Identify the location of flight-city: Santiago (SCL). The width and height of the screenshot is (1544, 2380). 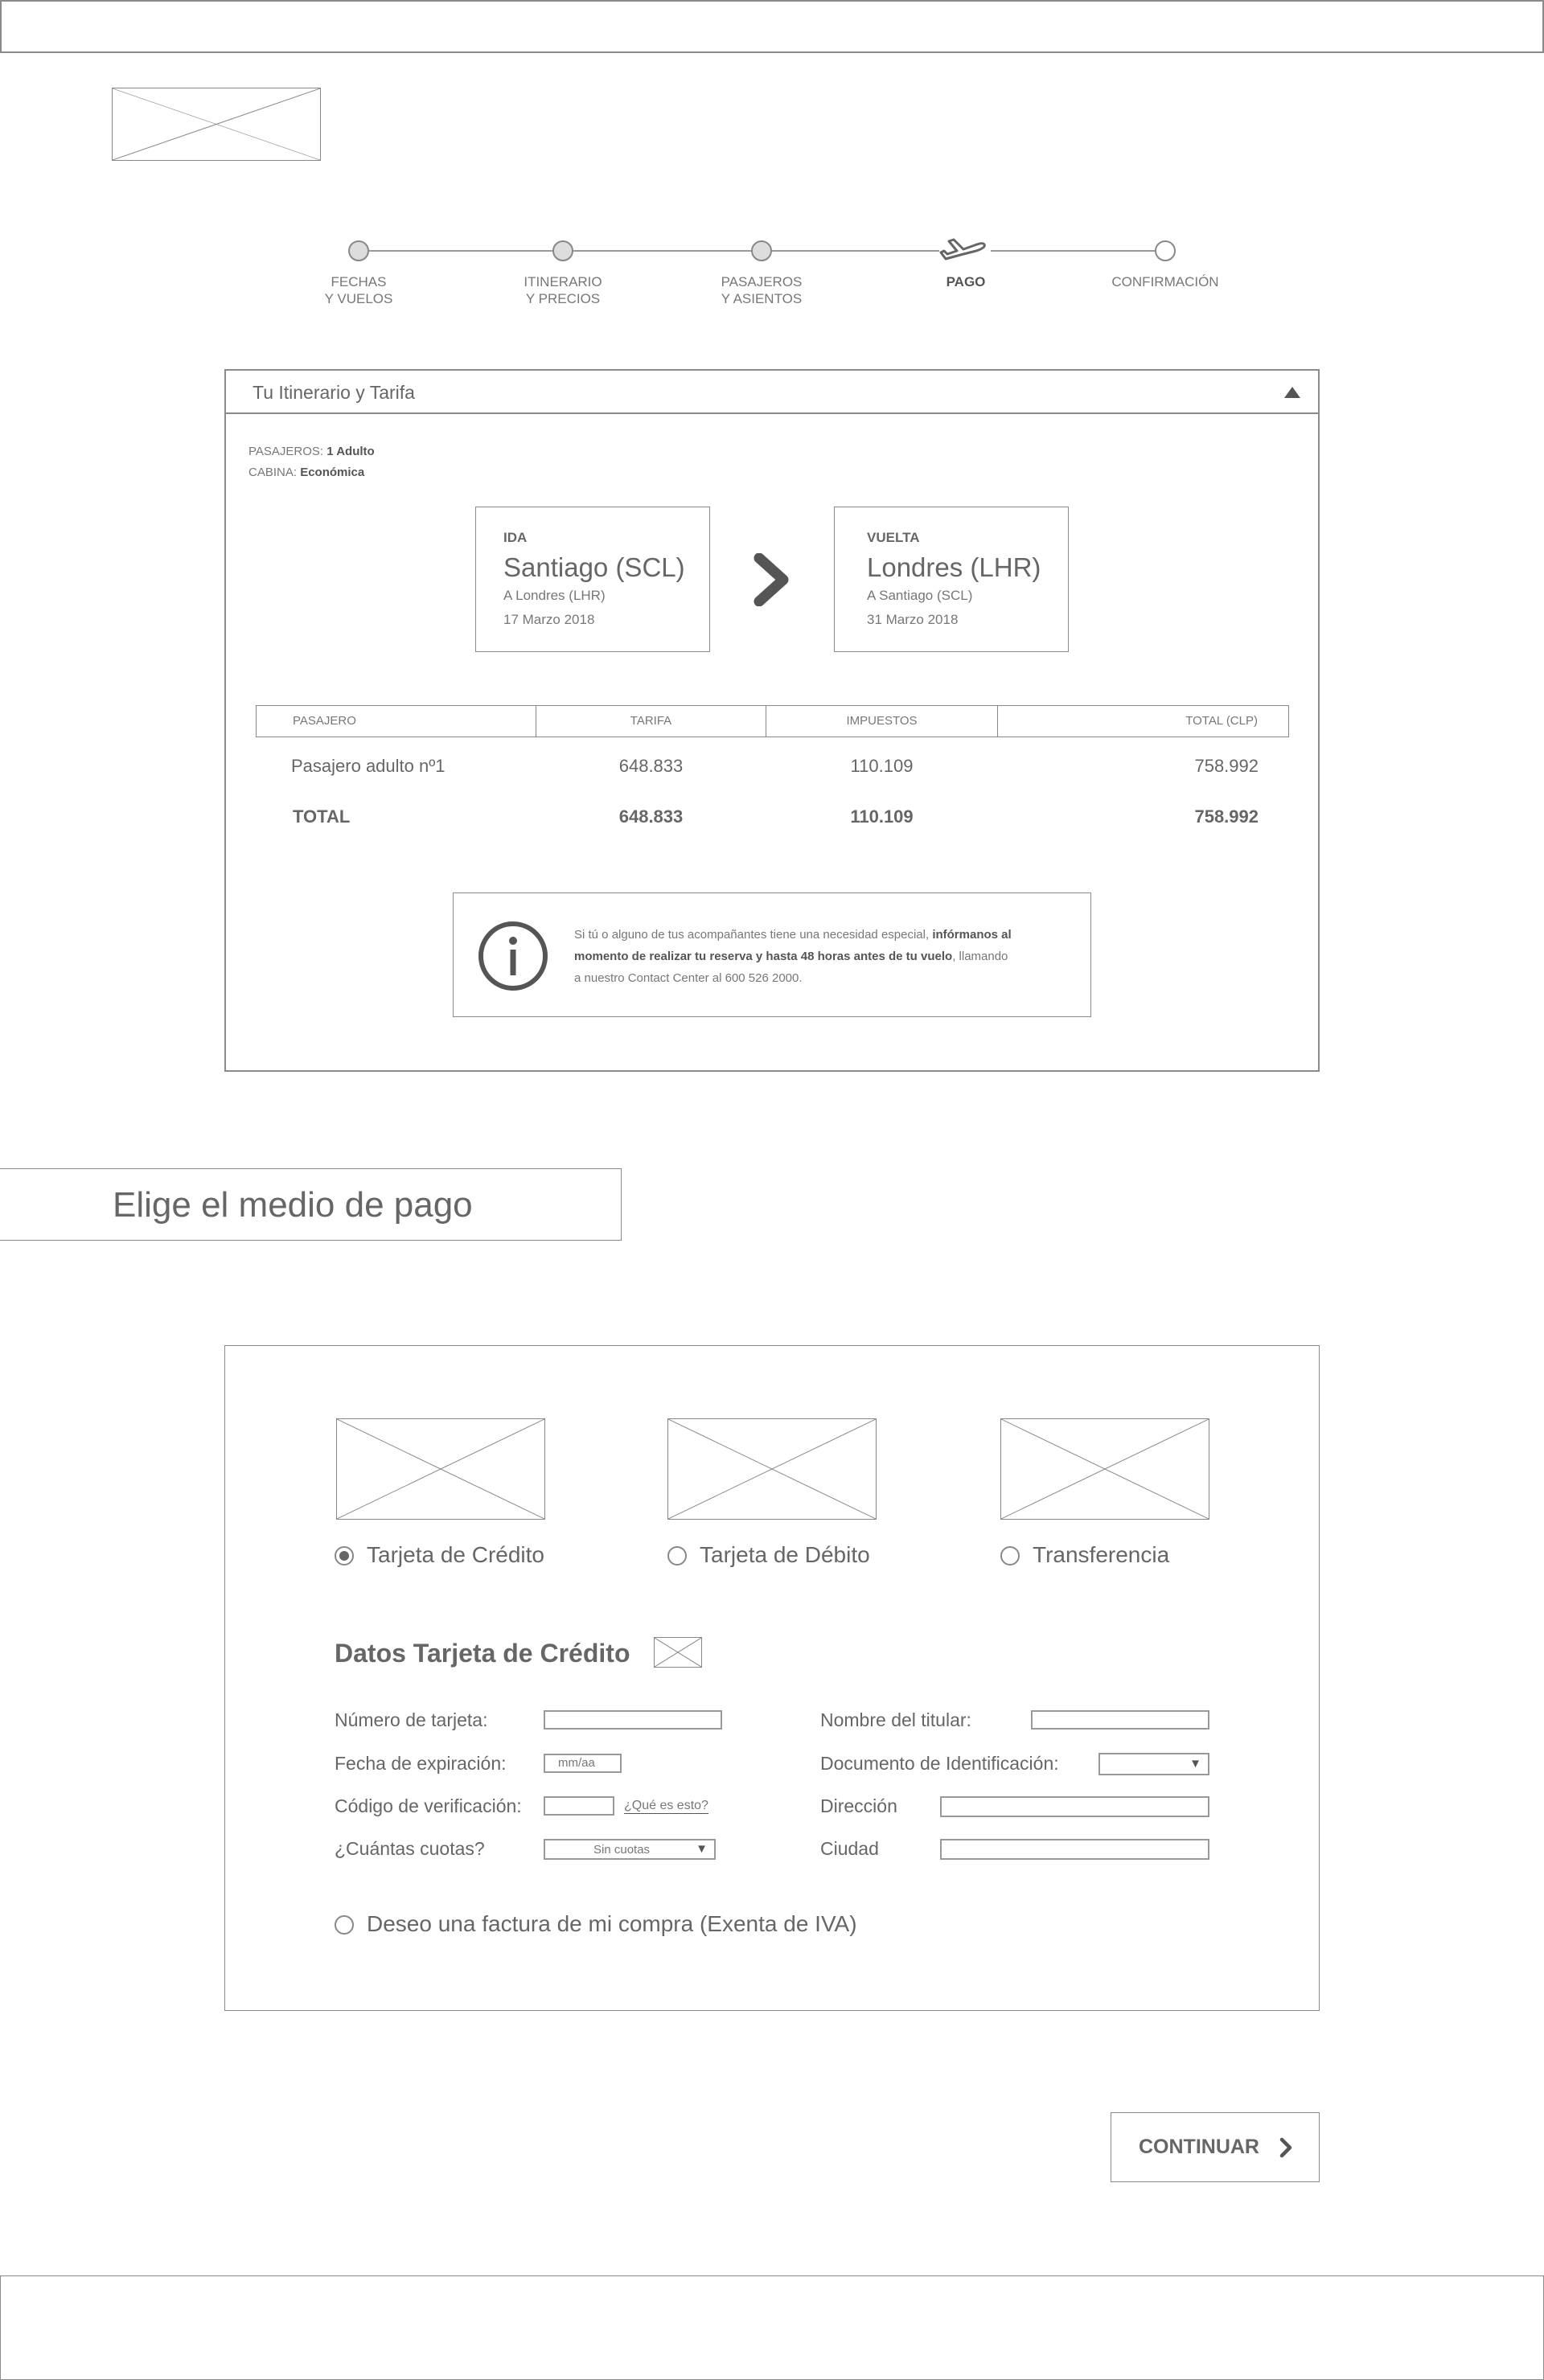
(594, 567).